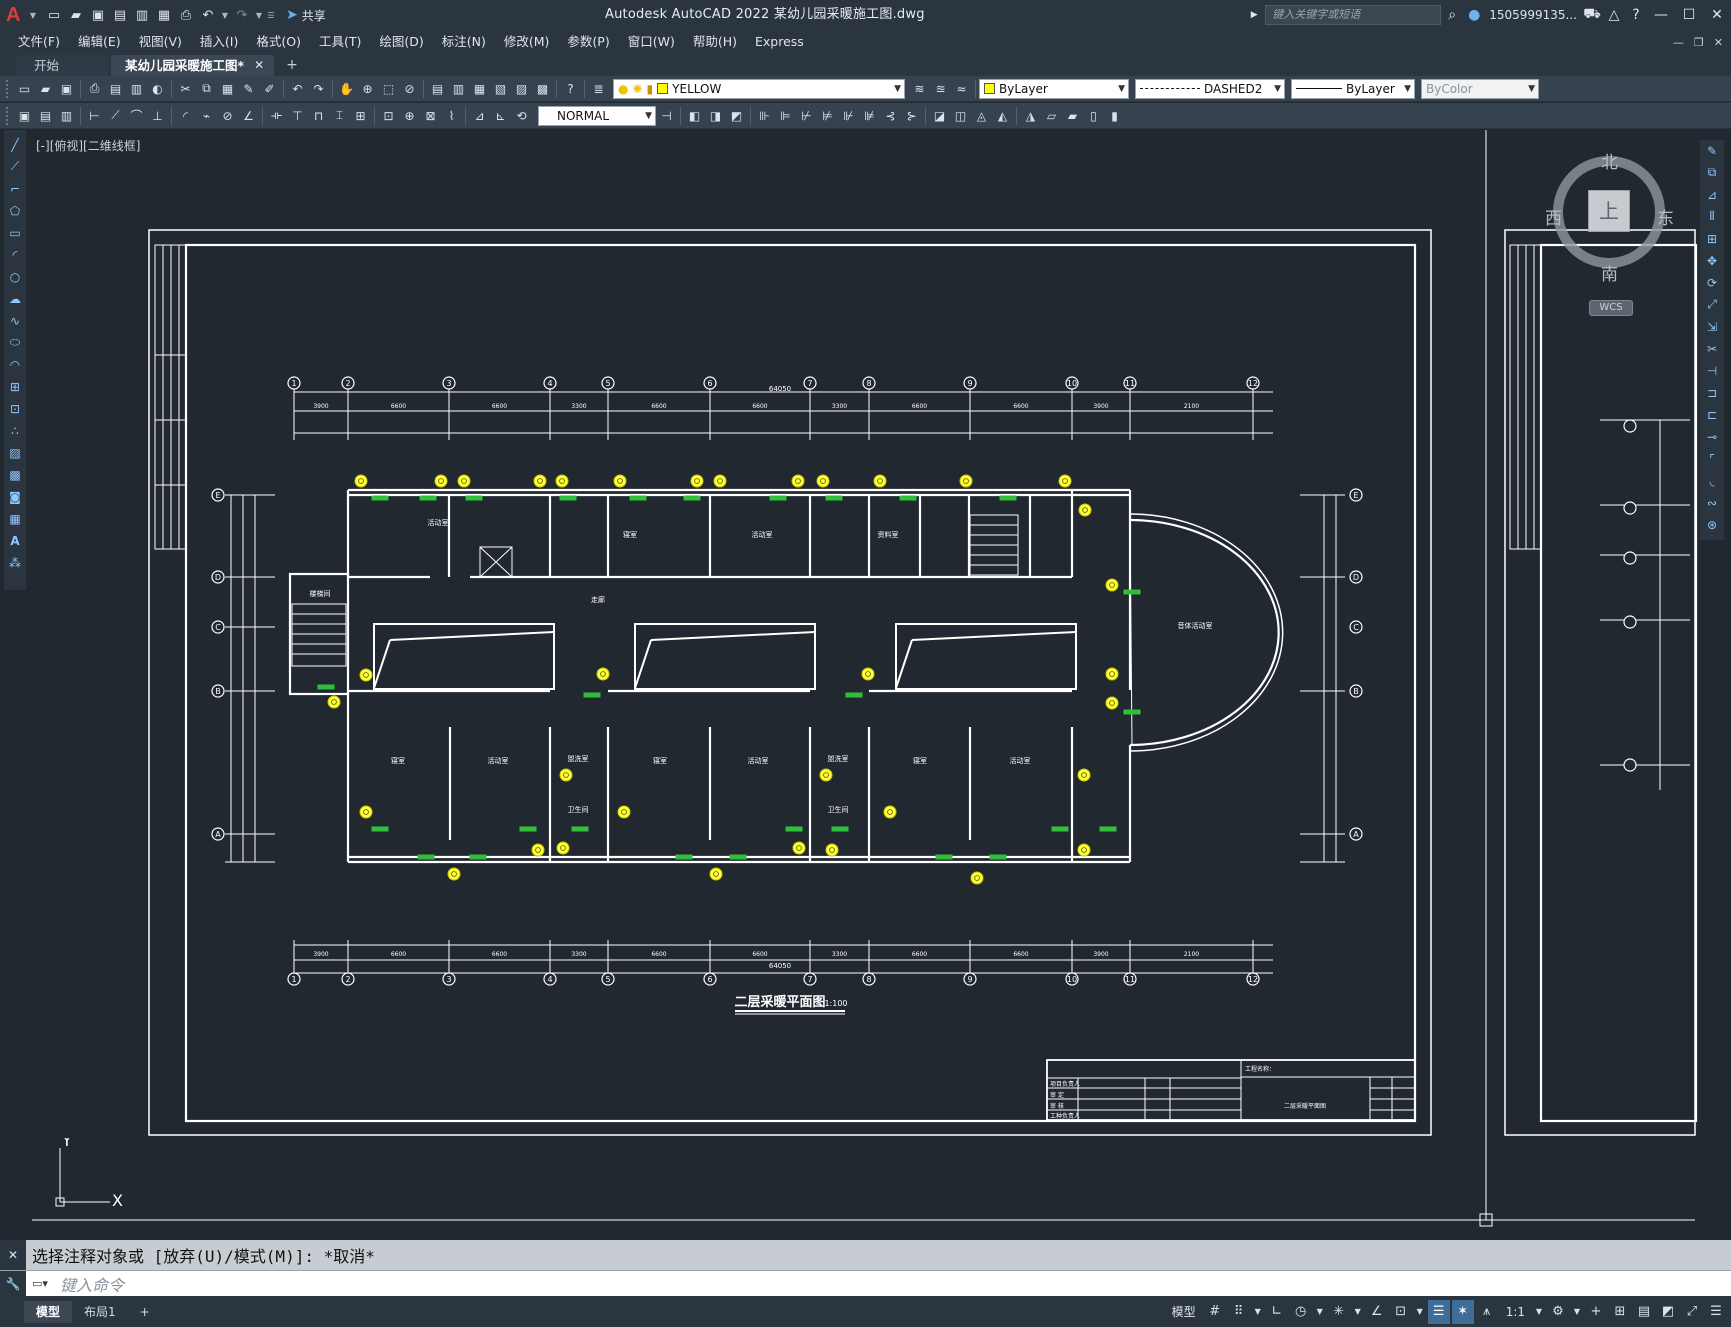  I want to click on axis-bubble-right-B: B, so click(1356, 691).